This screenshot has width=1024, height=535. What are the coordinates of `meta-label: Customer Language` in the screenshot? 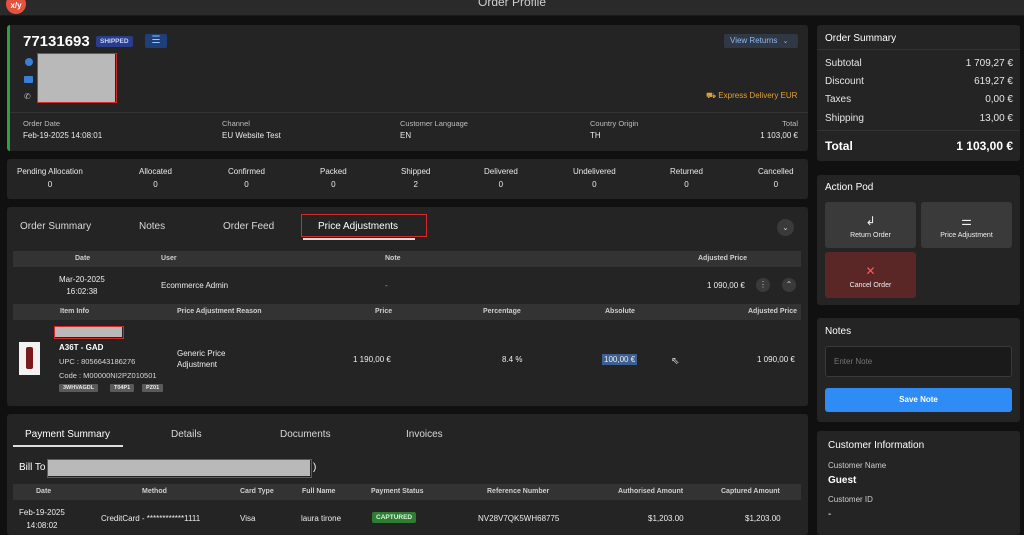 It's located at (434, 123).